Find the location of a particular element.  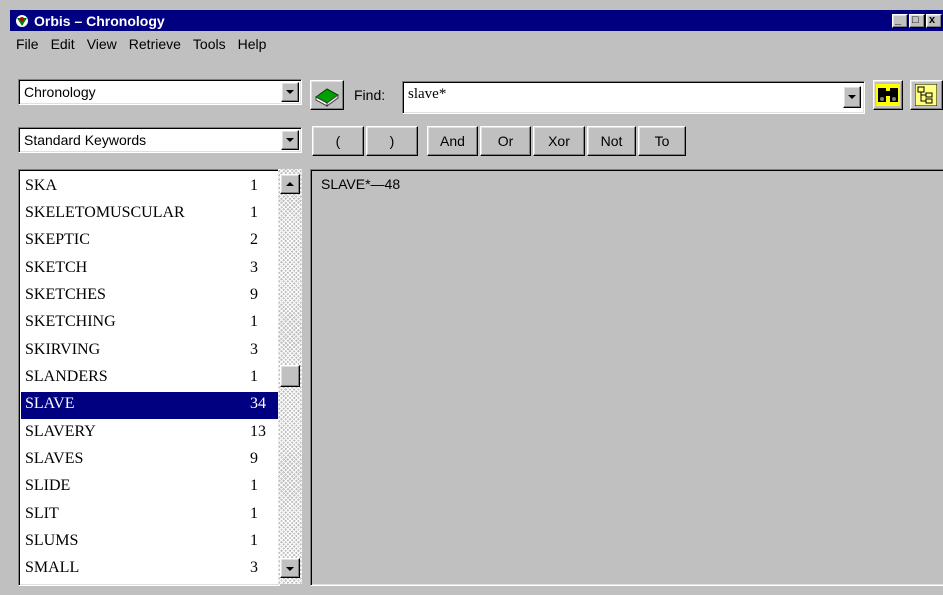

maximize-button: □ is located at coordinates (917, 20).